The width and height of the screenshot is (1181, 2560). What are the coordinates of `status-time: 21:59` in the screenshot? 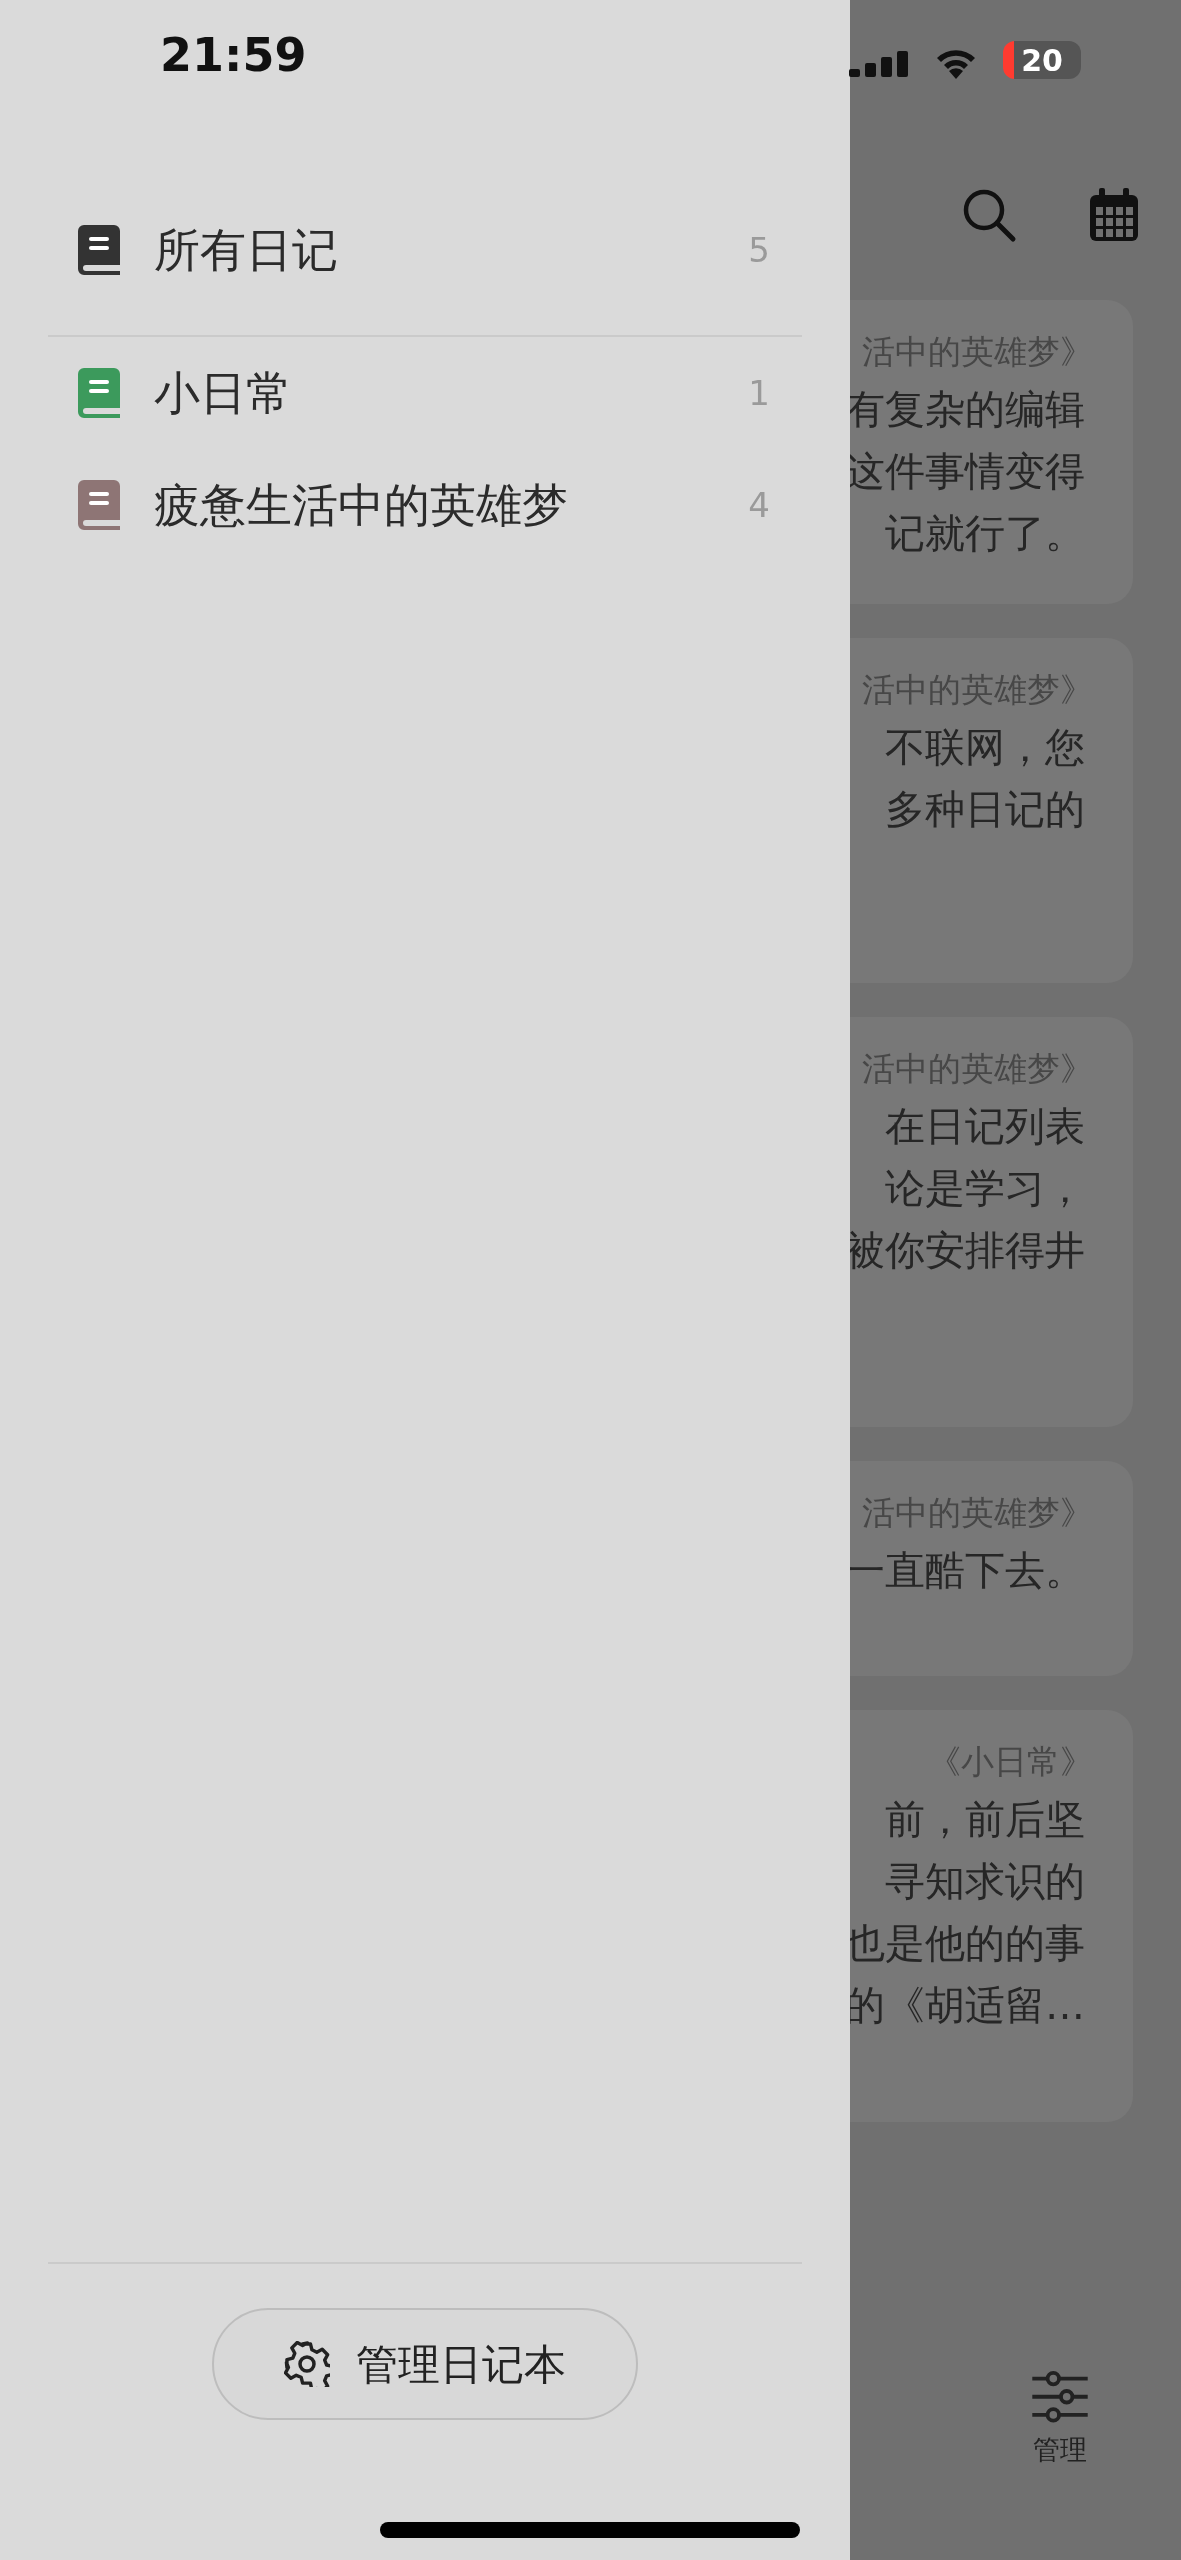 It's located at (233, 55).